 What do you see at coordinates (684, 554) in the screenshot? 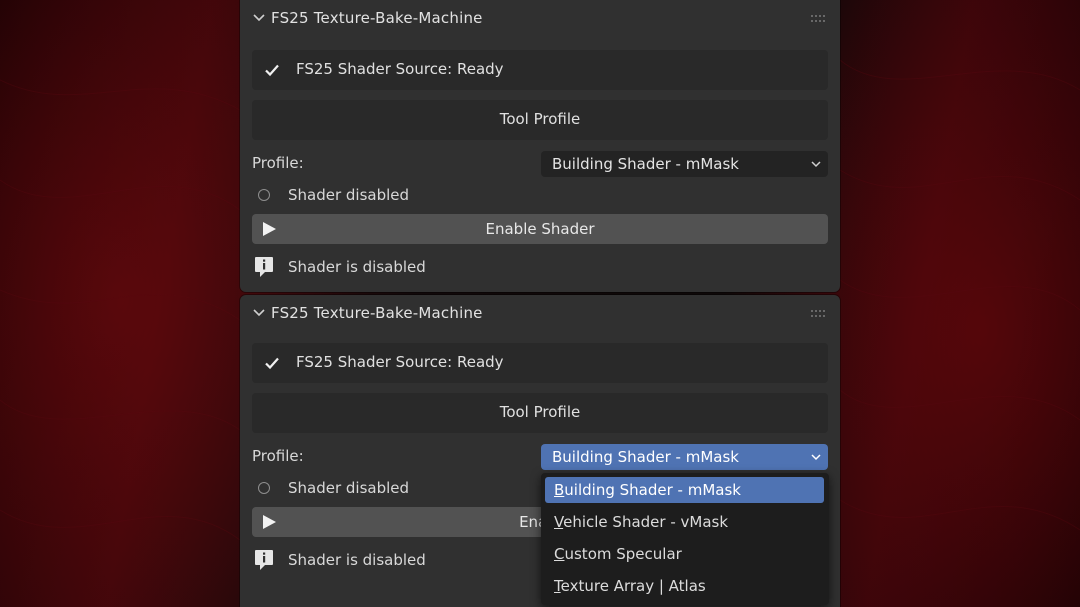
I see `dropdown-option-custom-specular: Custom Specular` at bounding box center [684, 554].